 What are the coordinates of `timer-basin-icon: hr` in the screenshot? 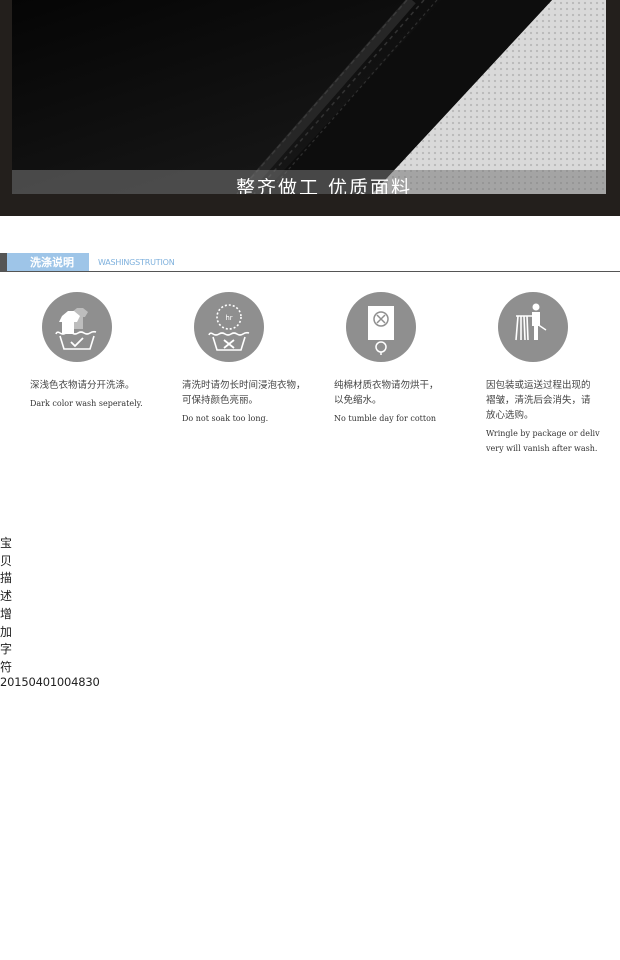 It's located at (229, 327).